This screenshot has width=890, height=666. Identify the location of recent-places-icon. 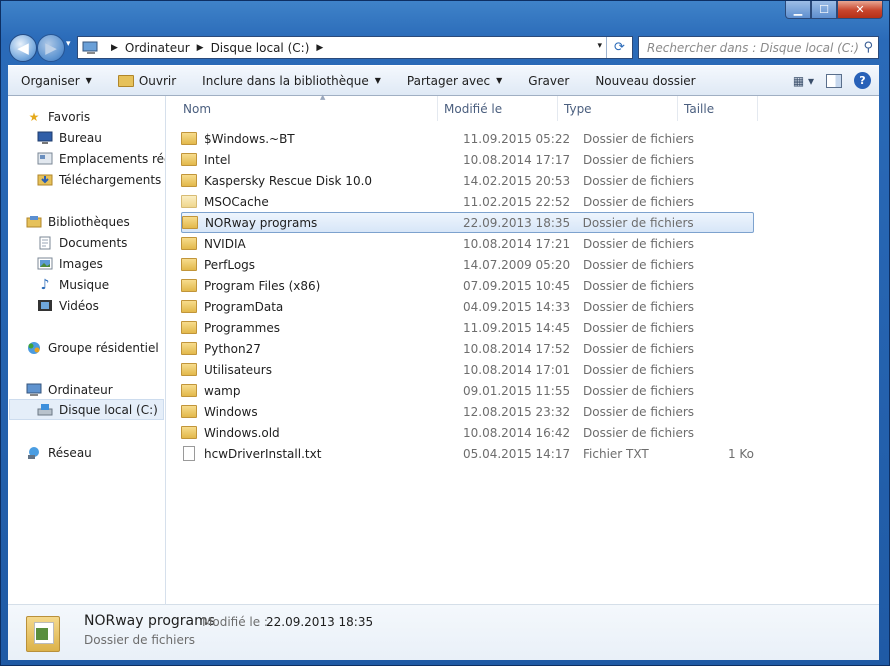
(45, 159).